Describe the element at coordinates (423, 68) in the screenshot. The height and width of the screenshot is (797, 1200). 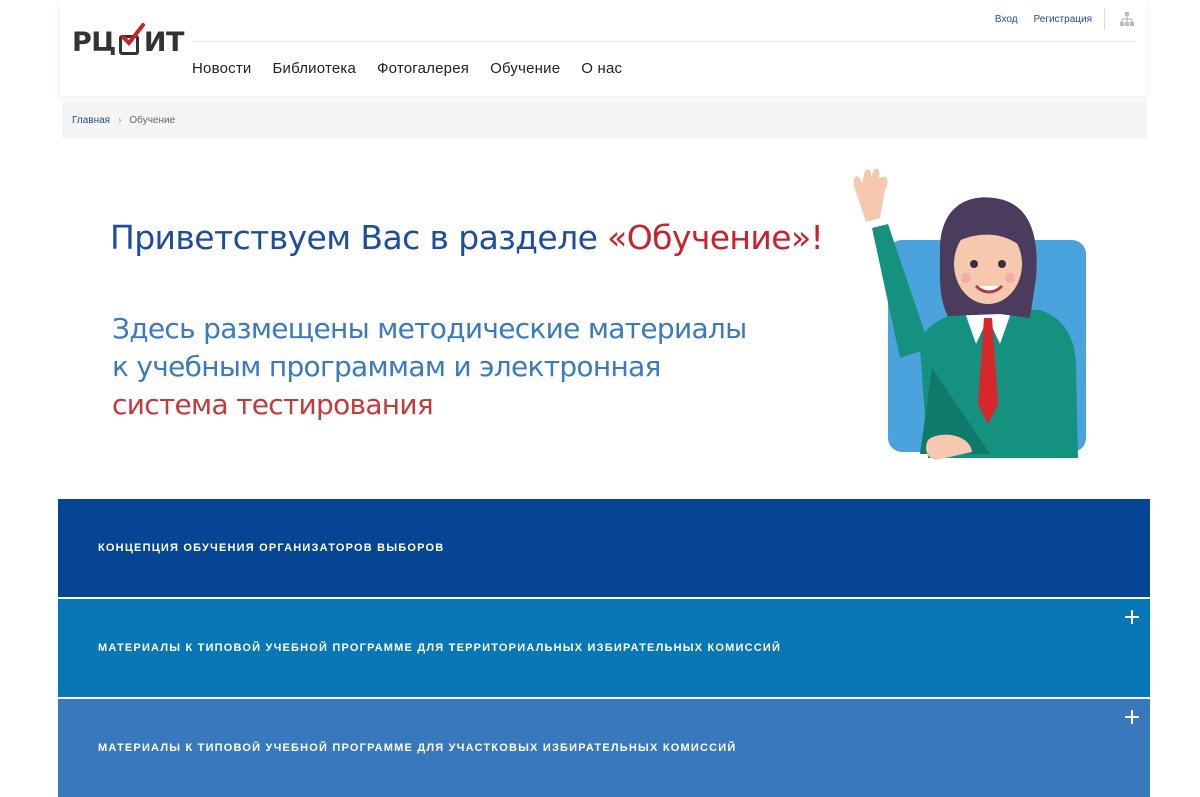
I see `nav-item-gallery: Фотогалерея` at that location.